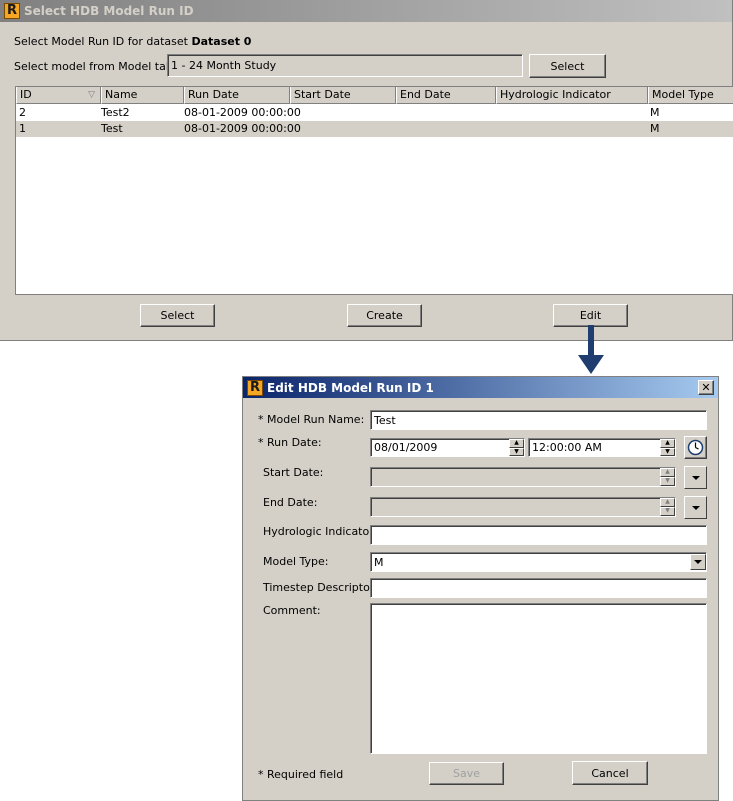 The height and width of the screenshot is (801, 733). I want to click on model-run-name-input: Test, so click(538, 420).